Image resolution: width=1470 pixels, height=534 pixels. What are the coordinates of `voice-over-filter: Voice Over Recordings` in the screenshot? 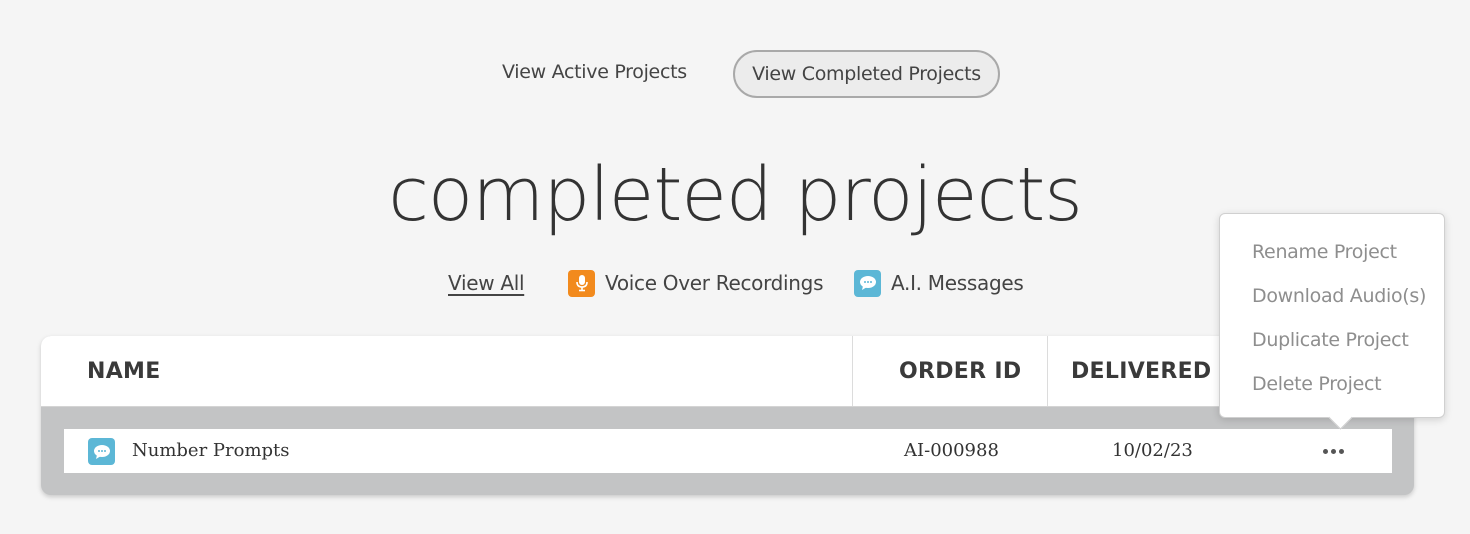 It's located at (696, 283).